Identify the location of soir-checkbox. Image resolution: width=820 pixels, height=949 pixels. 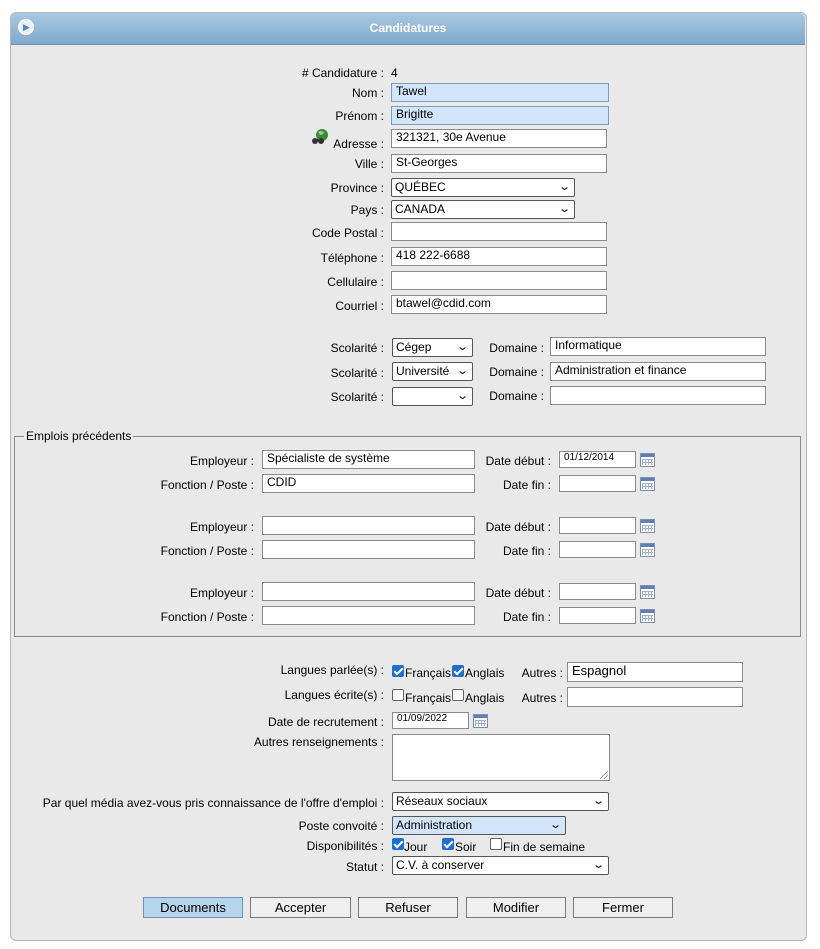
(448, 844).